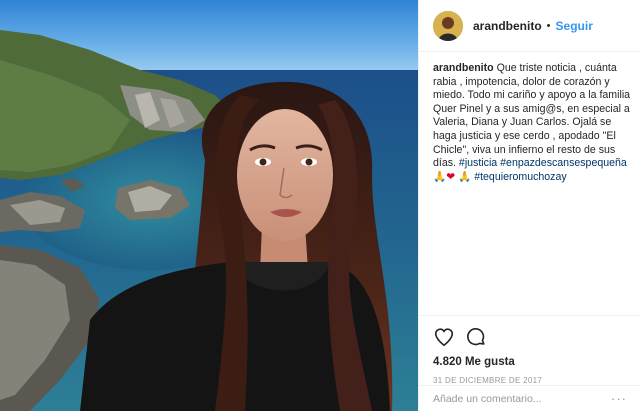 The height and width of the screenshot is (411, 640). I want to click on hashtag-tequieromuchozay: #tequieromuchozay, so click(520, 177).